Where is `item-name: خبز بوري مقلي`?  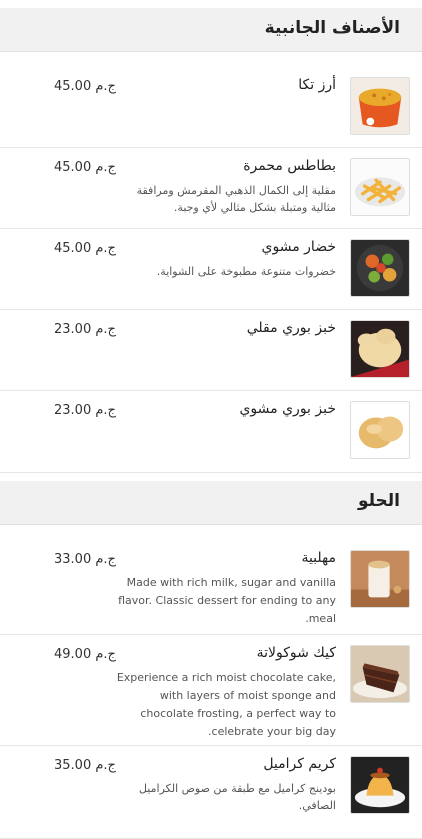
item-name: خبز بوري مقلي is located at coordinates (291, 328).